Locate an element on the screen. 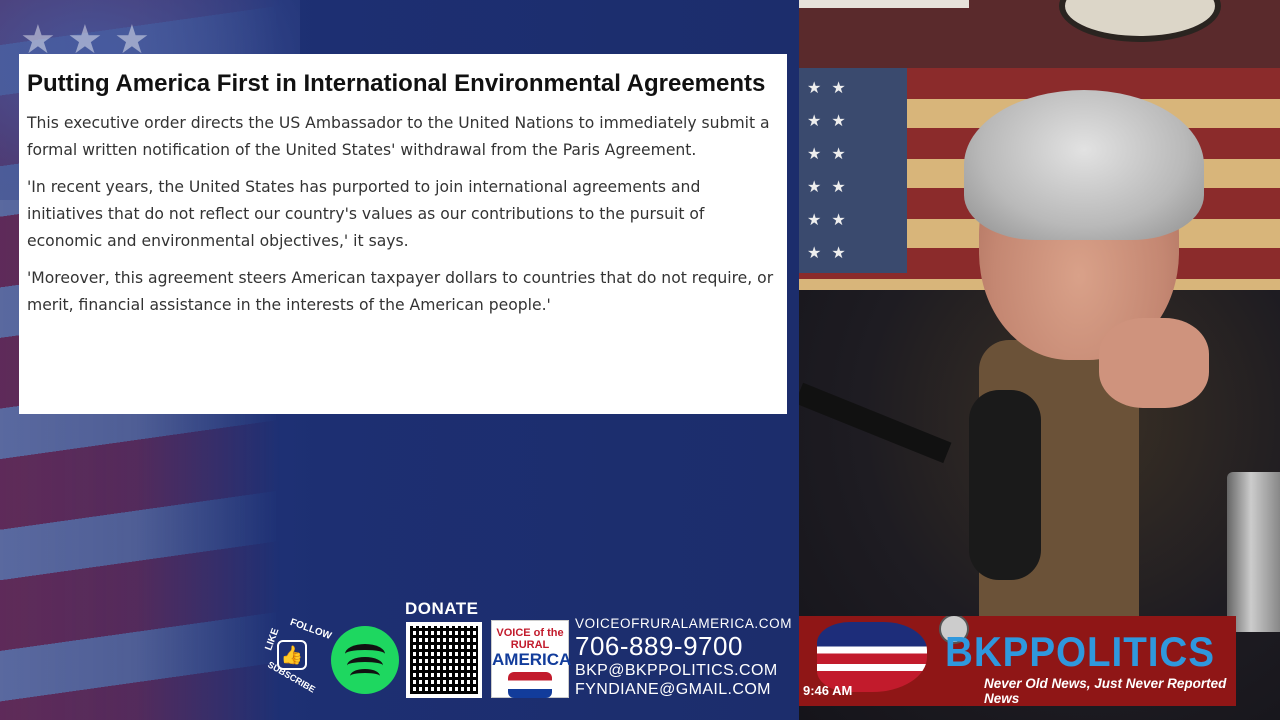 Image resolution: width=1280 pixels, height=720 pixels. host-hand is located at coordinates (1154, 363).